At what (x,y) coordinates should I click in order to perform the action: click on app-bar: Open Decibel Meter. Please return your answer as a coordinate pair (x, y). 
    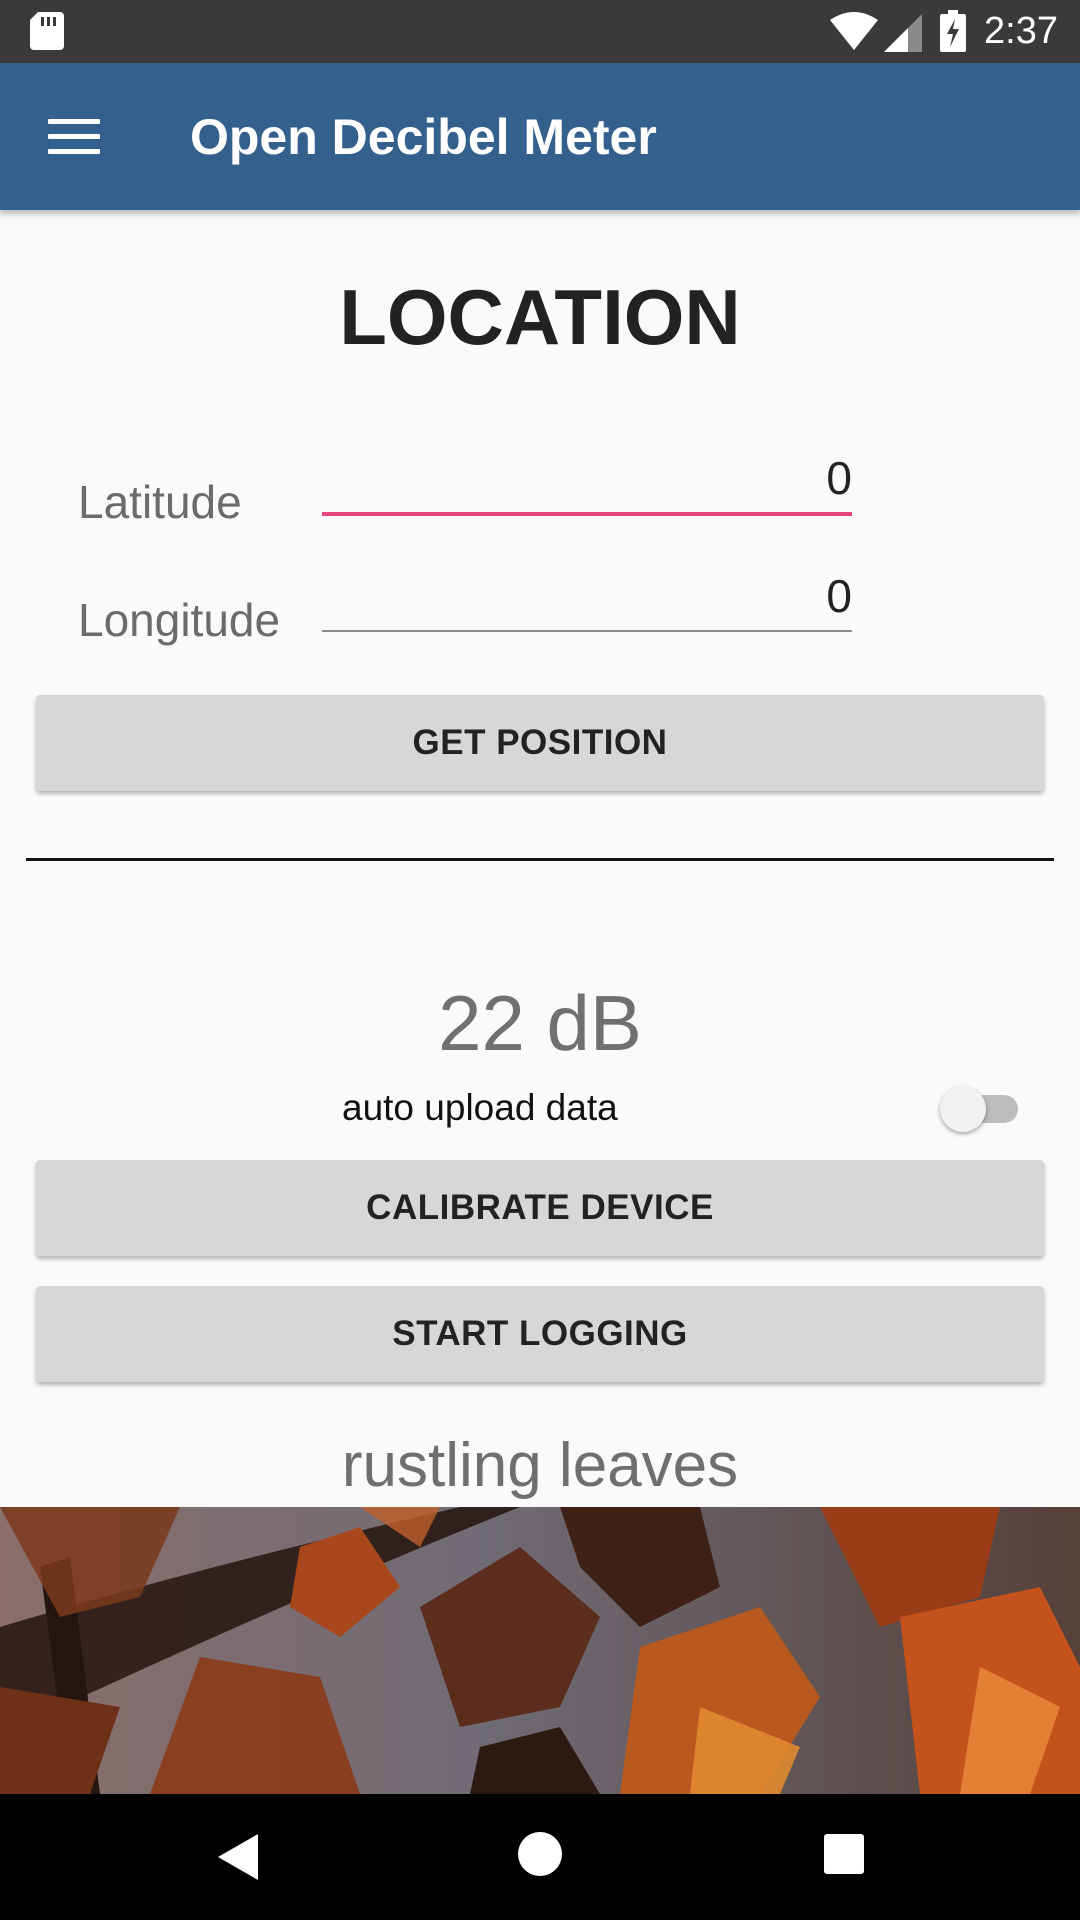
    Looking at the image, I should click on (540, 136).